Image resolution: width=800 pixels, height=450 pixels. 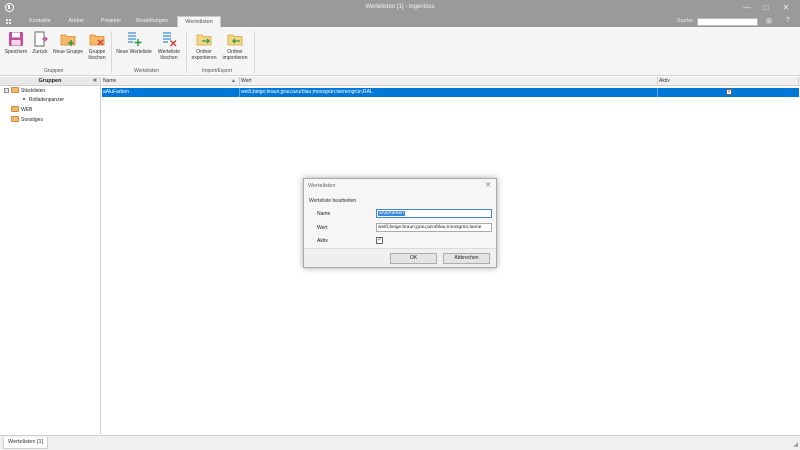 I want to click on collapse-panel-button: «, so click(x=95, y=81).